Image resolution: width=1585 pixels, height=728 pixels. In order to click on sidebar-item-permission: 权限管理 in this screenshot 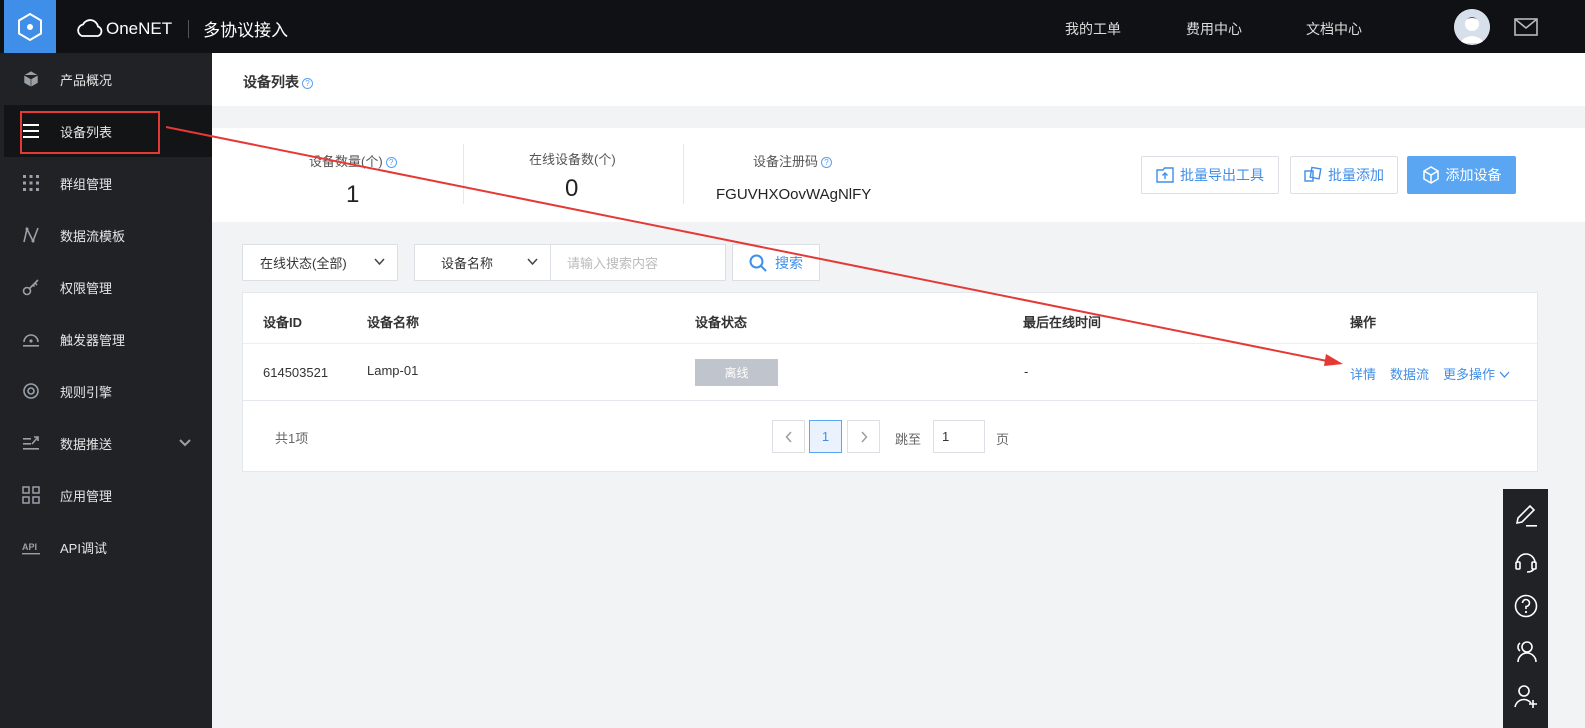, I will do `click(108, 287)`.